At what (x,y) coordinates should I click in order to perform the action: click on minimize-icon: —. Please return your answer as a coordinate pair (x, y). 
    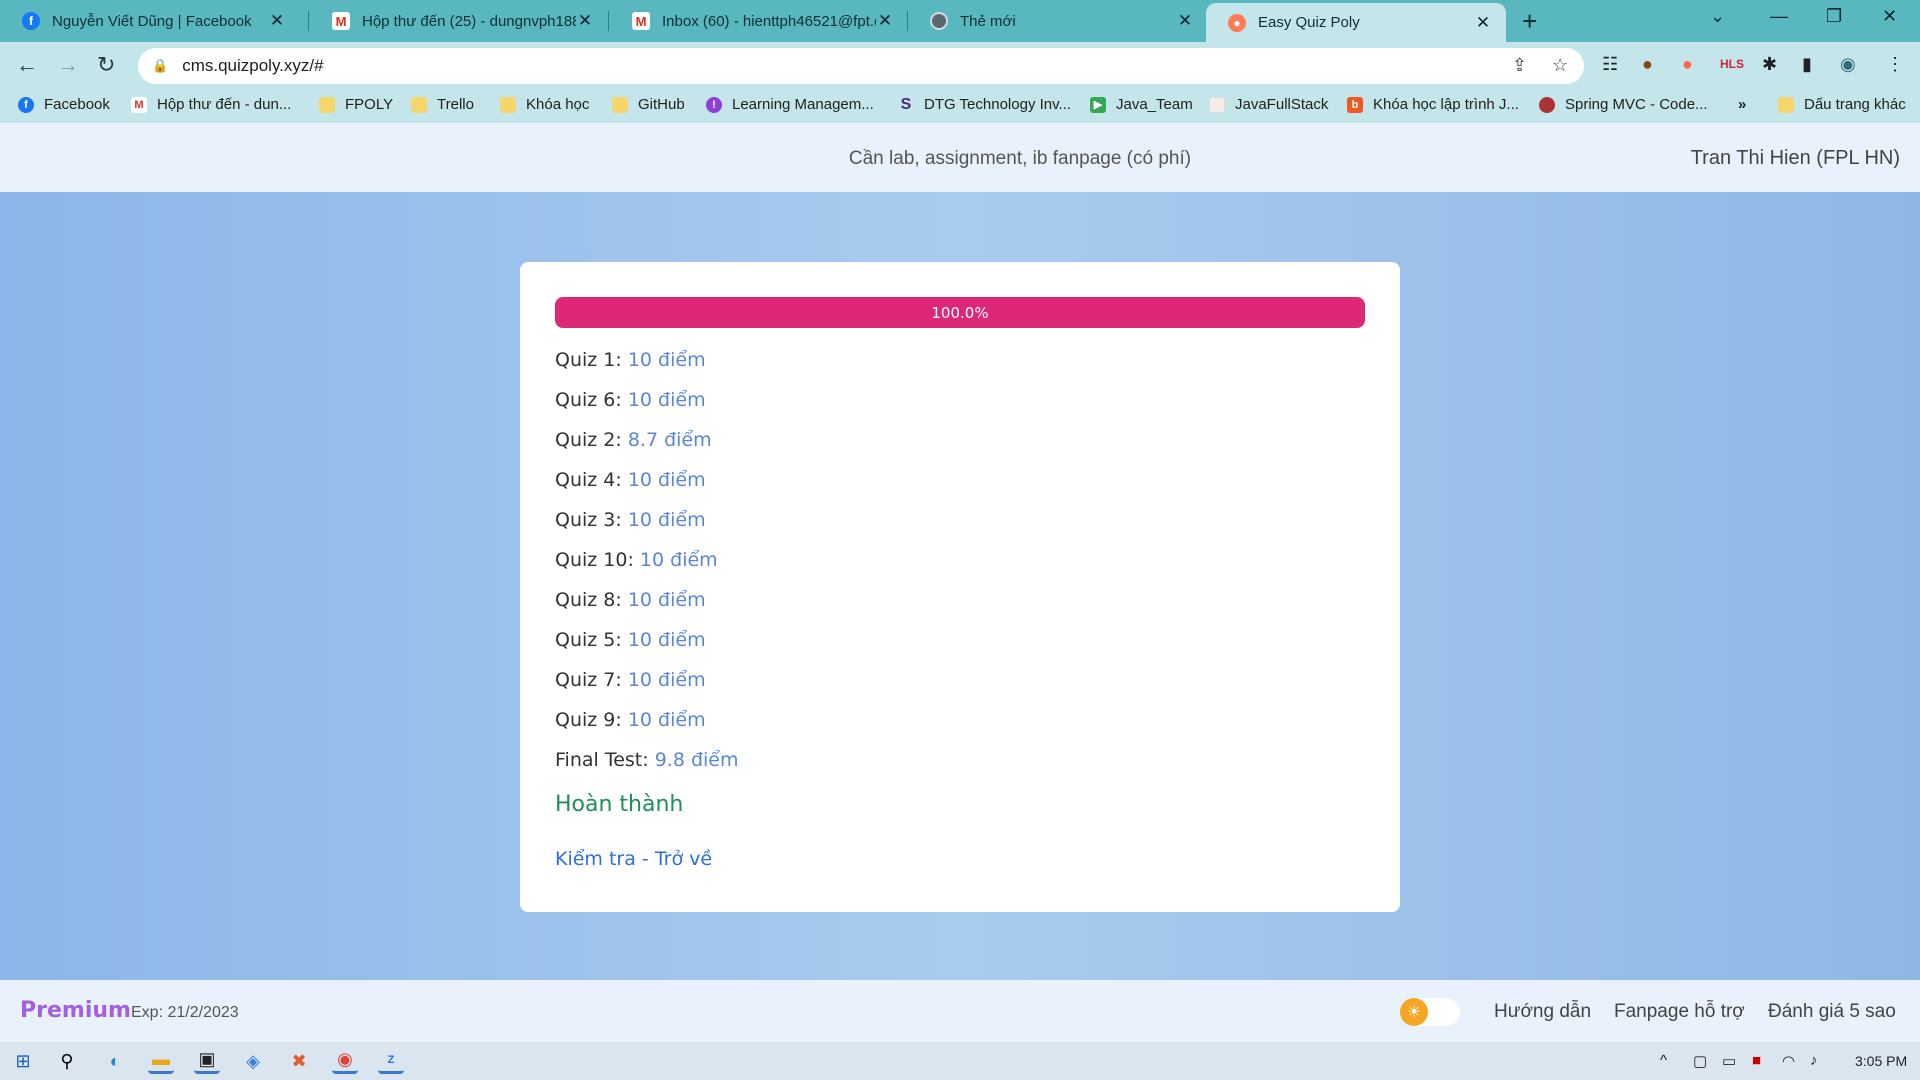
    Looking at the image, I should click on (1779, 16).